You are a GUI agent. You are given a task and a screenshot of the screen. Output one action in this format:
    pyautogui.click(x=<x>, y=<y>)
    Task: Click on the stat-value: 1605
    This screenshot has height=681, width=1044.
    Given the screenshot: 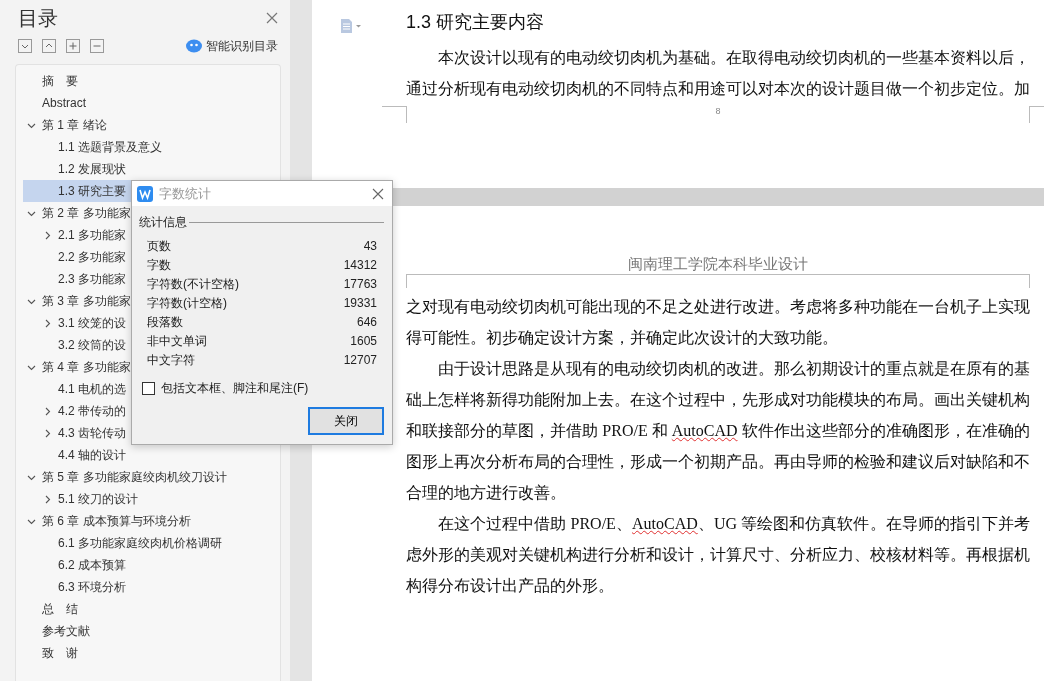 What is the action you would take?
    pyautogui.click(x=363, y=341)
    